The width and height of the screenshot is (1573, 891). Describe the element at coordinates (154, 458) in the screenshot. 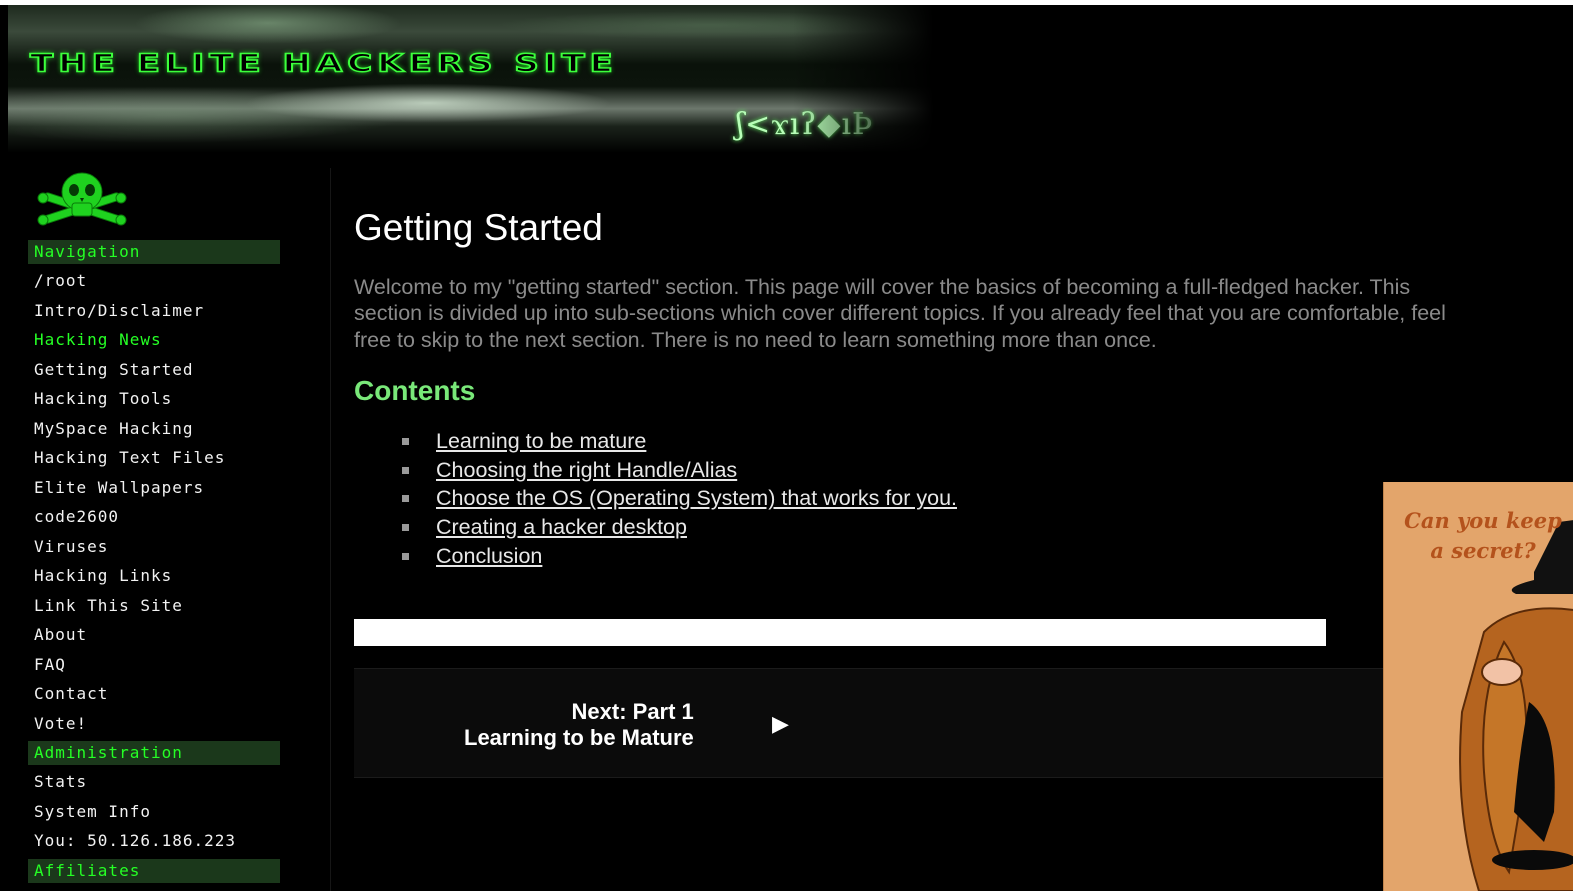

I see `nav-item-hacking-text-files: Hacking Text Files` at that location.